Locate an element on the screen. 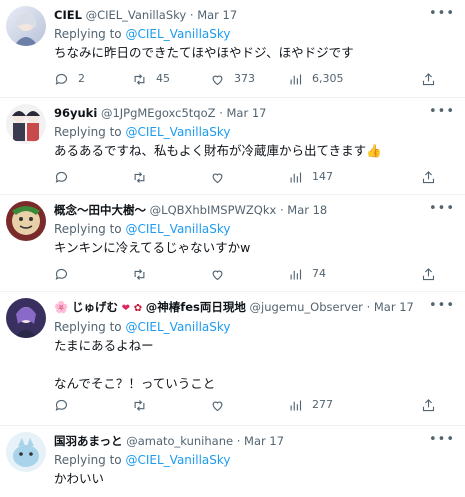 The image size is (465, 497). user-handle: @jugemu_Observer is located at coordinates (306, 307).